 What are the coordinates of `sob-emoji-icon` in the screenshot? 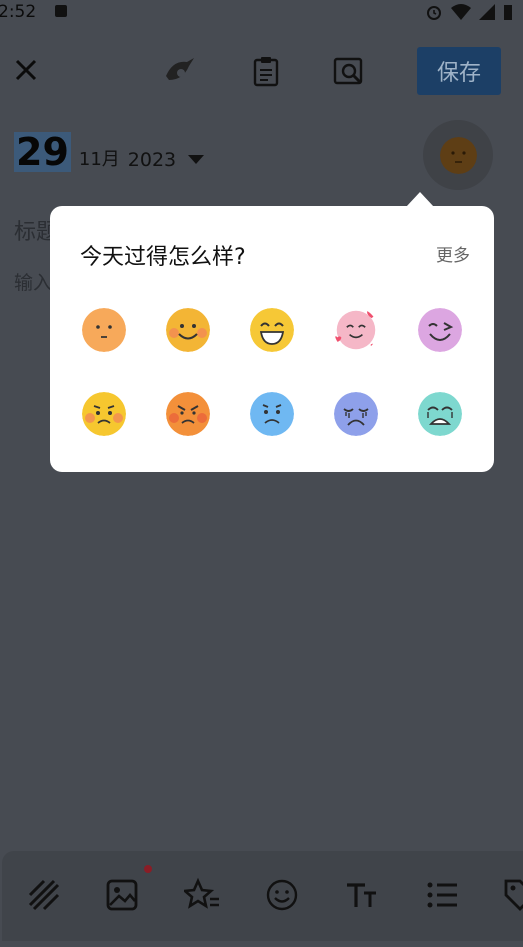 It's located at (440, 414).